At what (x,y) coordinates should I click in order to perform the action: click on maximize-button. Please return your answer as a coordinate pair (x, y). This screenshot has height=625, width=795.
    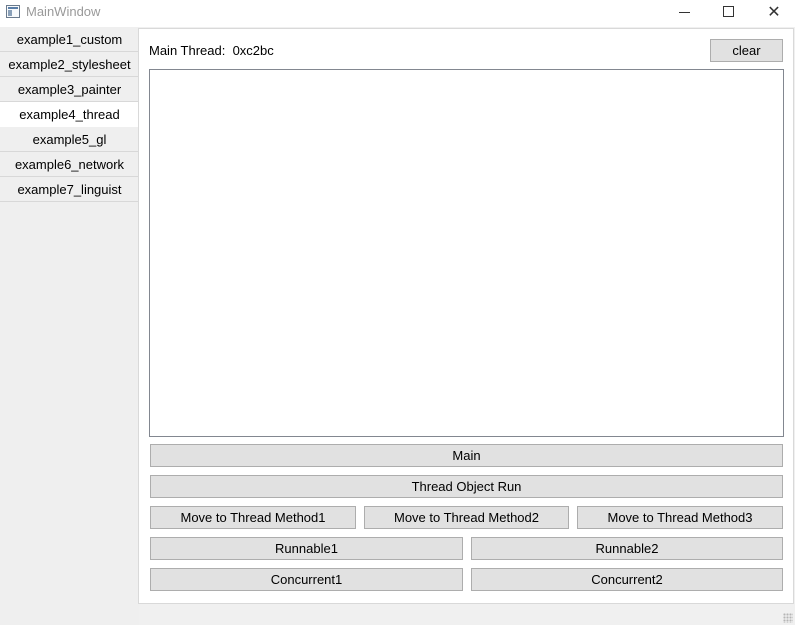
    Looking at the image, I should click on (729, 13).